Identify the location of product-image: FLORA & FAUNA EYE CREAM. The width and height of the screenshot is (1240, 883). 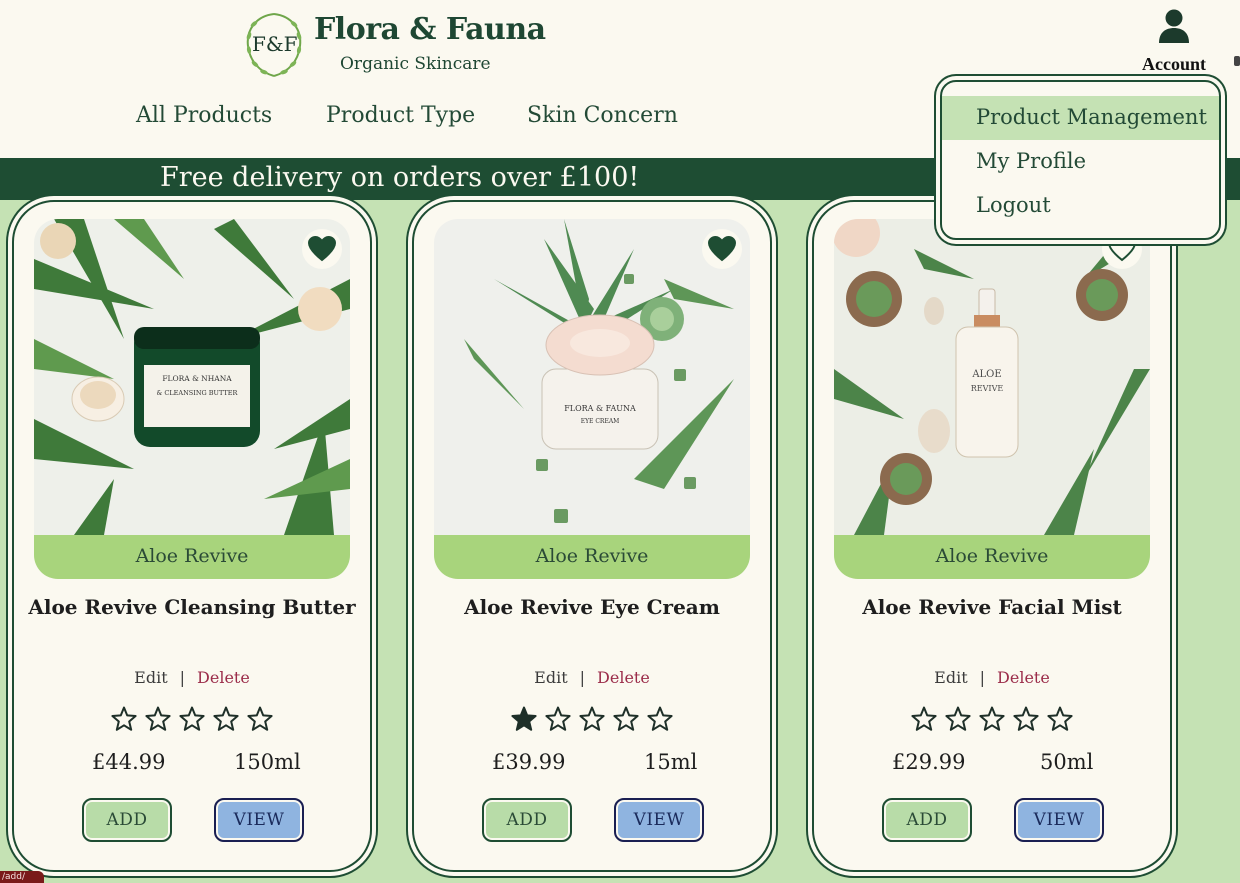
(592, 377).